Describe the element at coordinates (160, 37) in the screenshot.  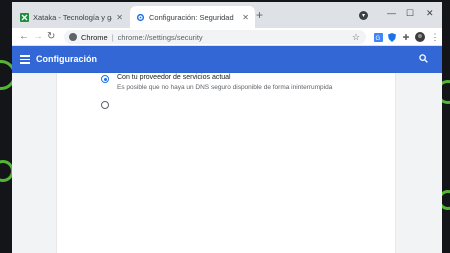
I see `url-text: chrome://settings/security` at that location.